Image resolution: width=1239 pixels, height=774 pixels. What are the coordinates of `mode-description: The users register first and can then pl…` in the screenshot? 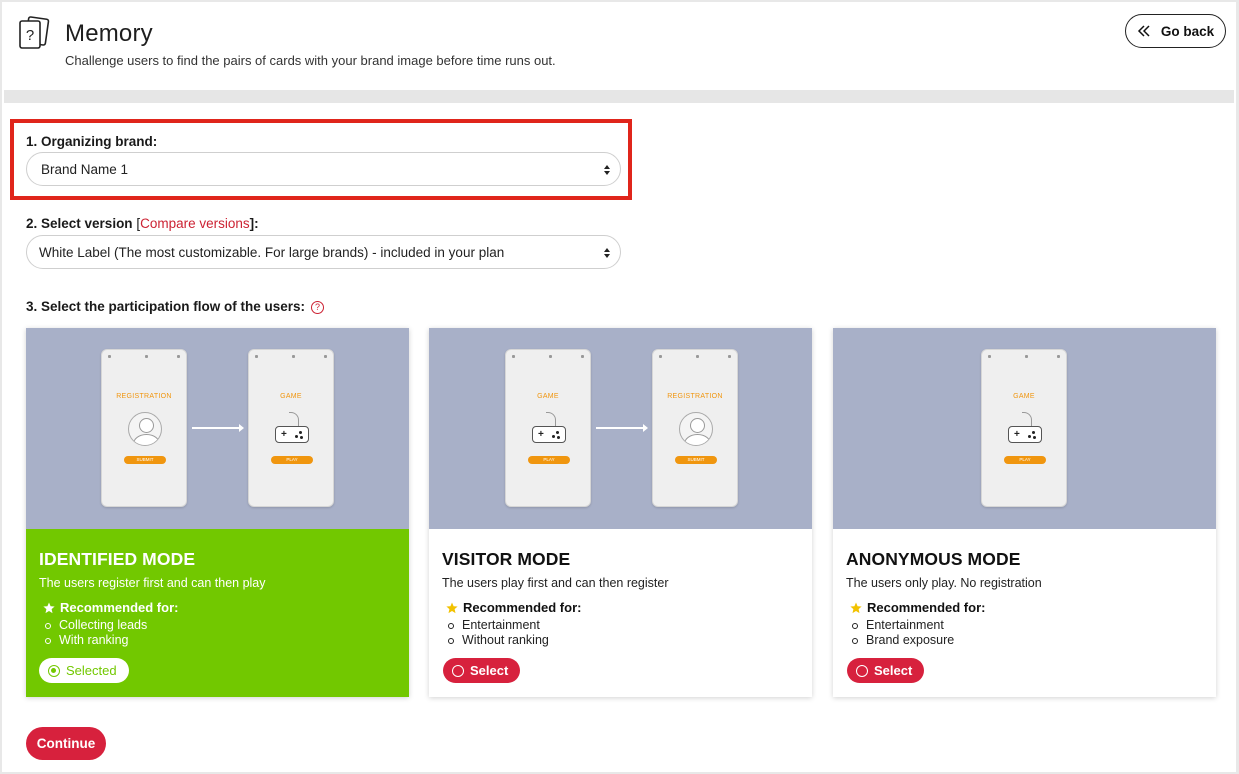 It's located at (152, 583).